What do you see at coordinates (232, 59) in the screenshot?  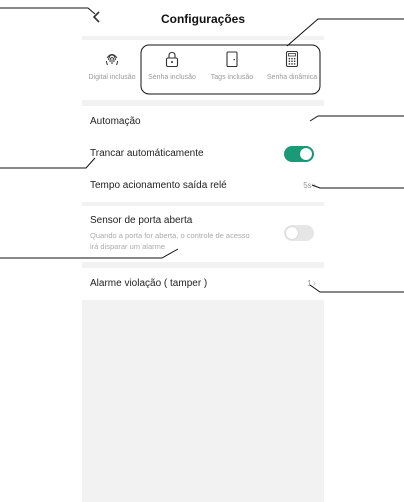 I see `door-icon` at bounding box center [232, 59].